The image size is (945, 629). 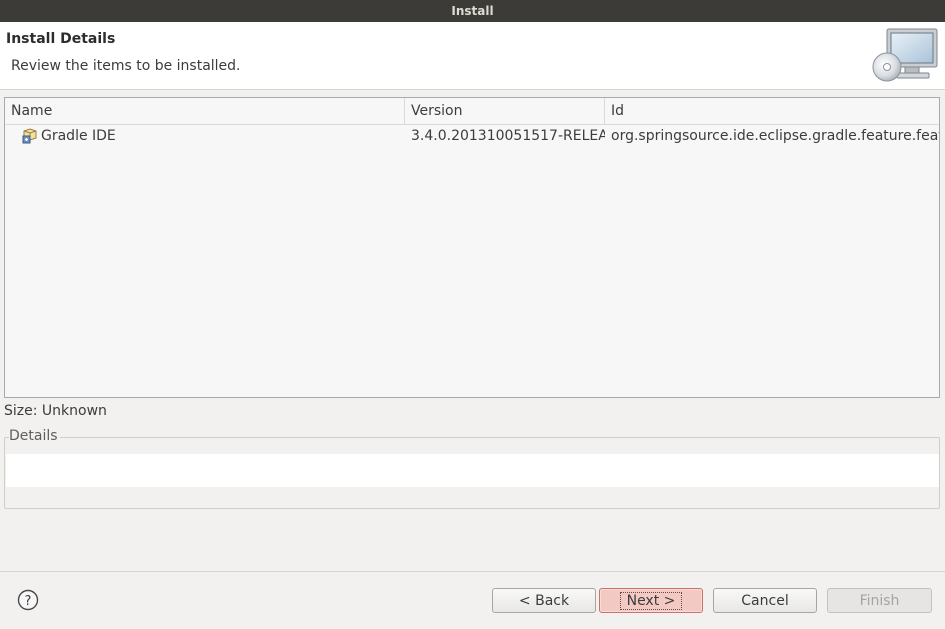 What do you see at coordinates (30, 136) in the screenshot?
I see `feature-icon` at bounding box center [30, 136].